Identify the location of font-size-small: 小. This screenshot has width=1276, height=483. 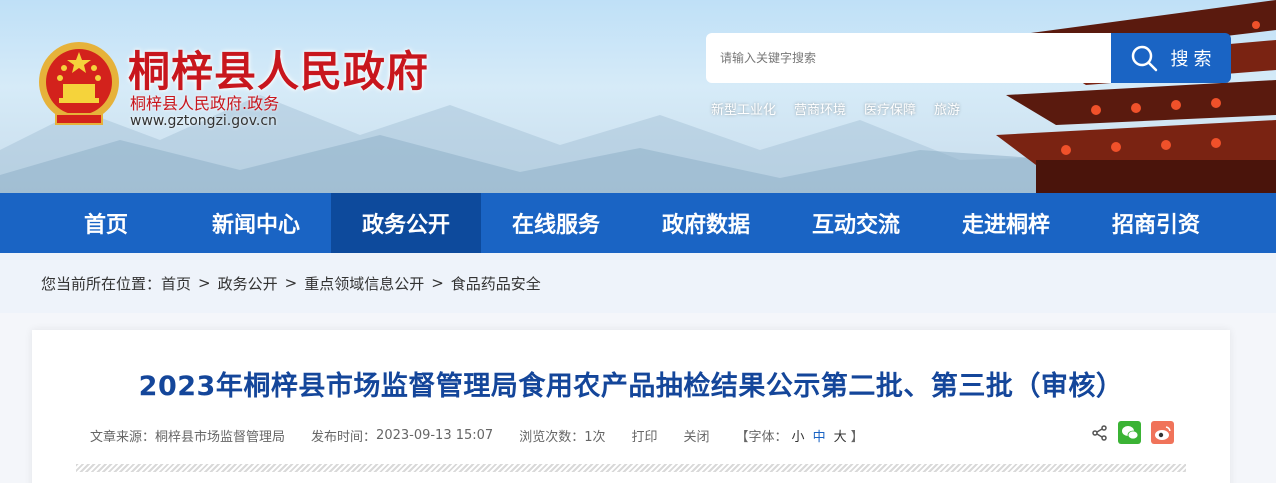
(798, 435).